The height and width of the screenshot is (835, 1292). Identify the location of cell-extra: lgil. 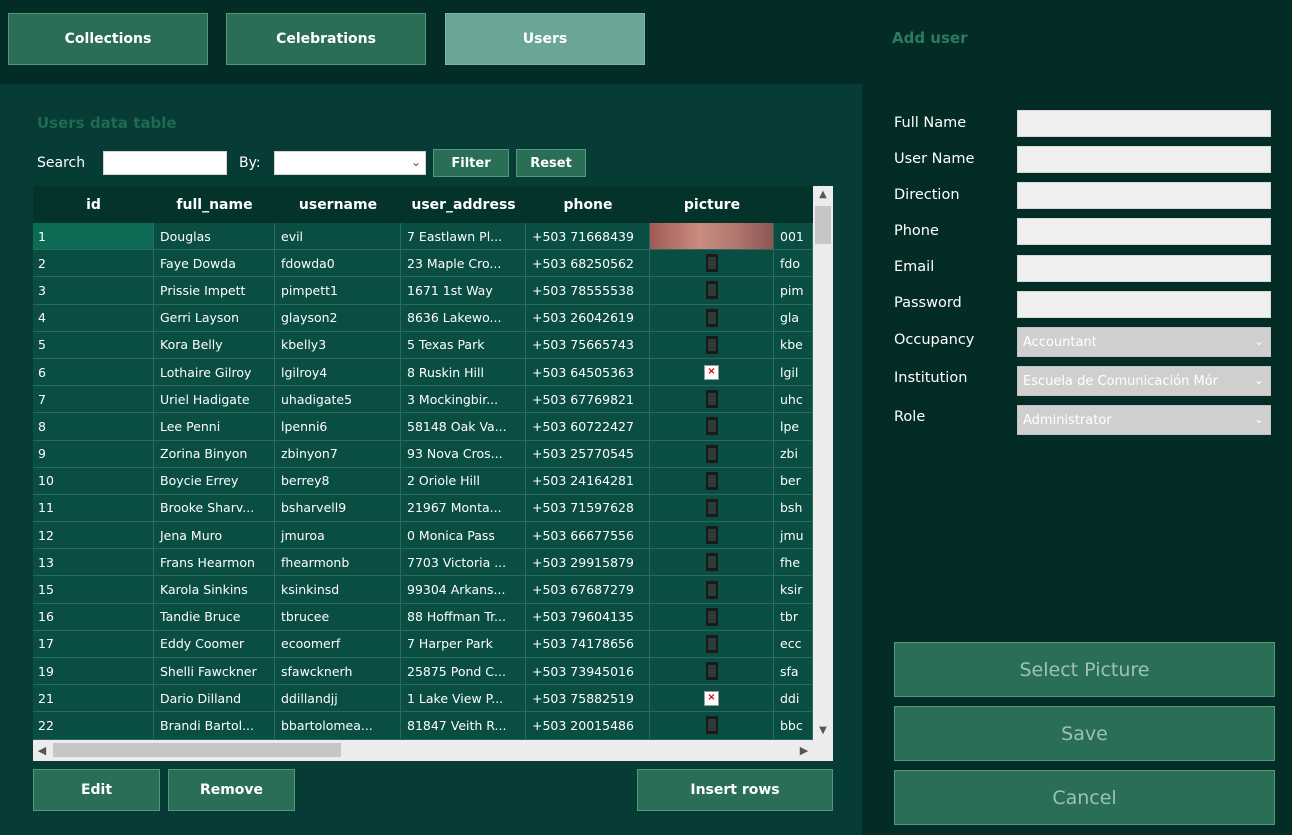
(793, 372).